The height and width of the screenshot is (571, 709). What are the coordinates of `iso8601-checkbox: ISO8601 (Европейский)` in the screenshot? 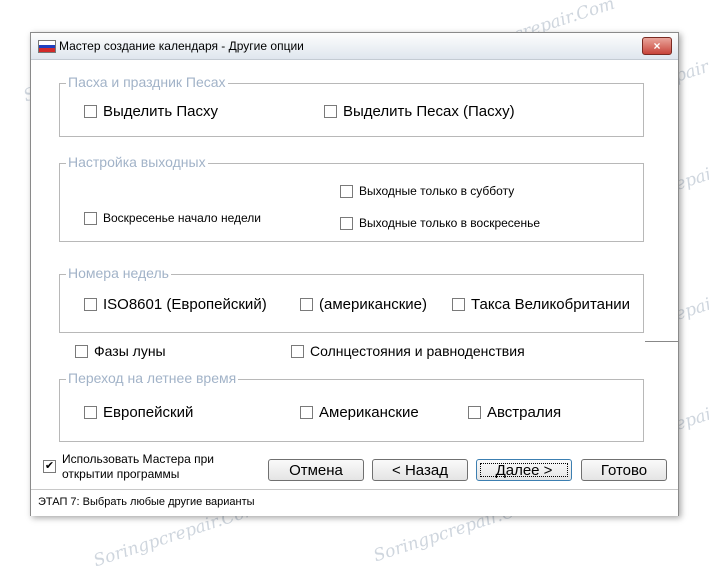 It's located at (175, 304).